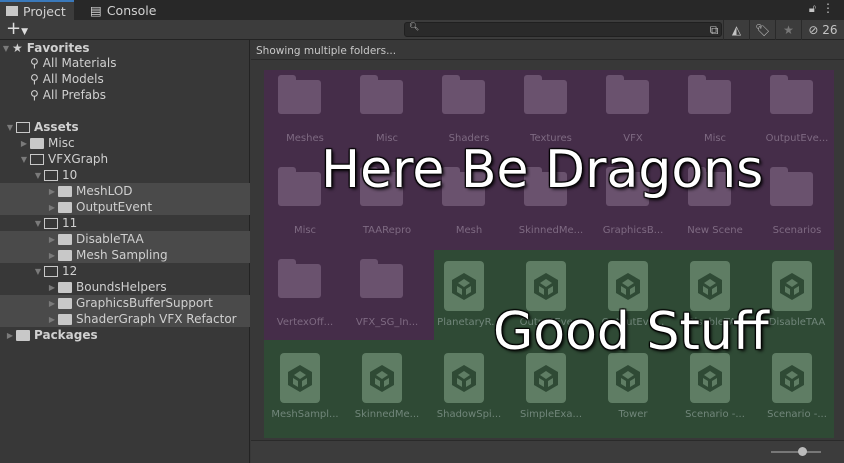 Image resolution: width=844 pixels, height=463 pixels. I want to click on tab-bar: Project ▤ Console 🔓︎ ⋮, so click(422, 10).